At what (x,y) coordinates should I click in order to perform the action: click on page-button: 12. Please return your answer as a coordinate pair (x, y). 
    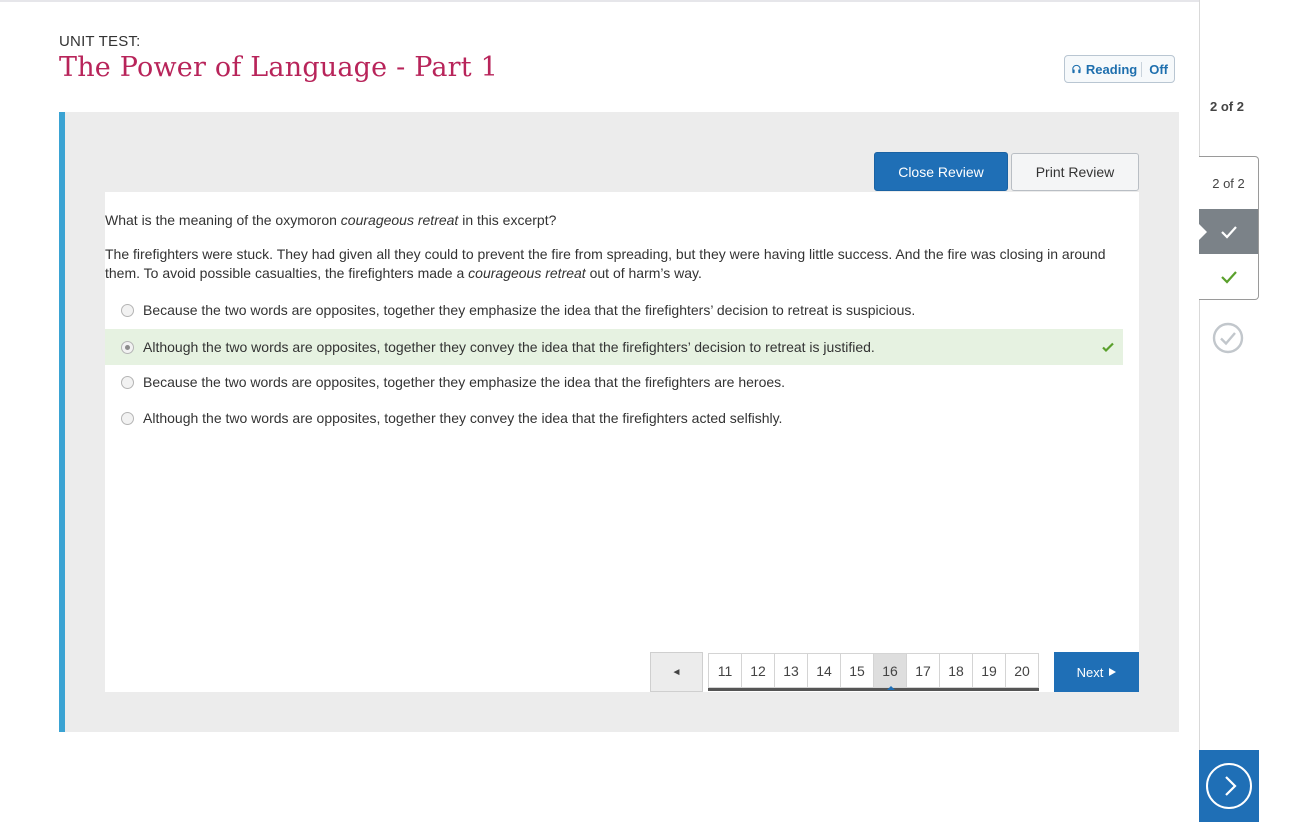
    Looking at the image, I should click on (758, 670).